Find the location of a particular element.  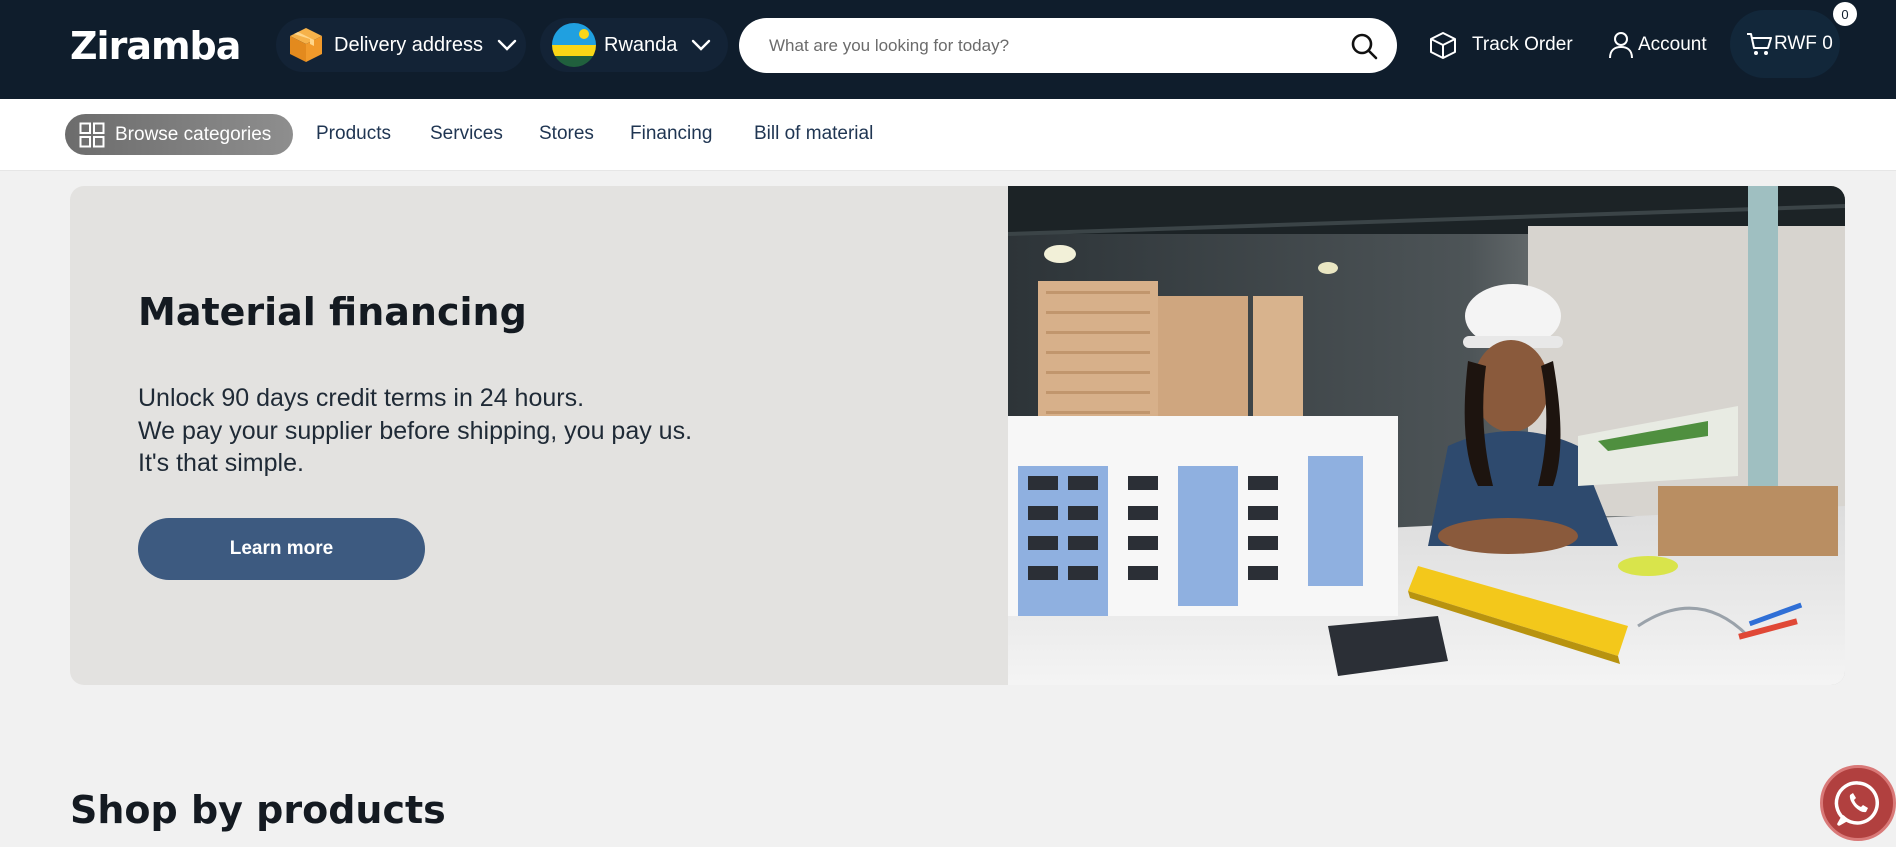

user-icon is located at coordinates (1621, 45).